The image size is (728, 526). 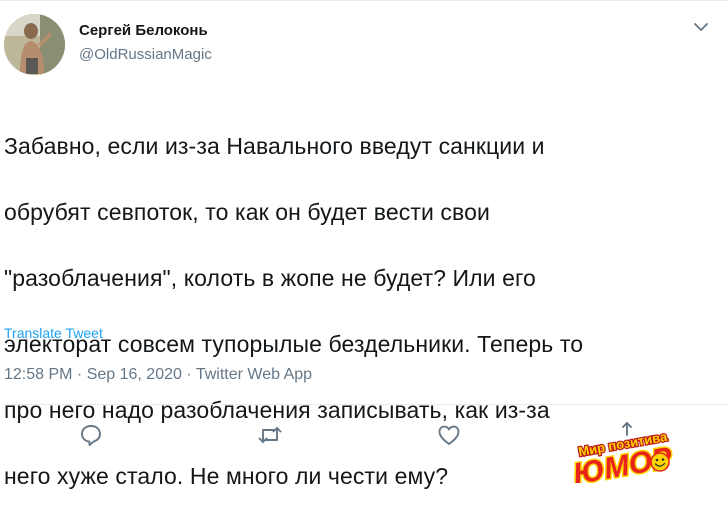 I want to click on author-display-name: Сергей Белоконь, so click(x=143, y=30).